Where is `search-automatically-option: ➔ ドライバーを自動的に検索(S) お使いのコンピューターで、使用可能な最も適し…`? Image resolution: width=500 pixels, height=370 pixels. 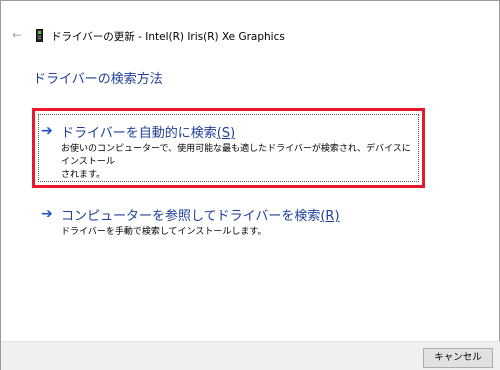 search-automatically-option: ➔ ドライバーを自動的に検索(S) お使いのコンピューターで、使用可能な最も適し… is located at coordinates (228, 151).